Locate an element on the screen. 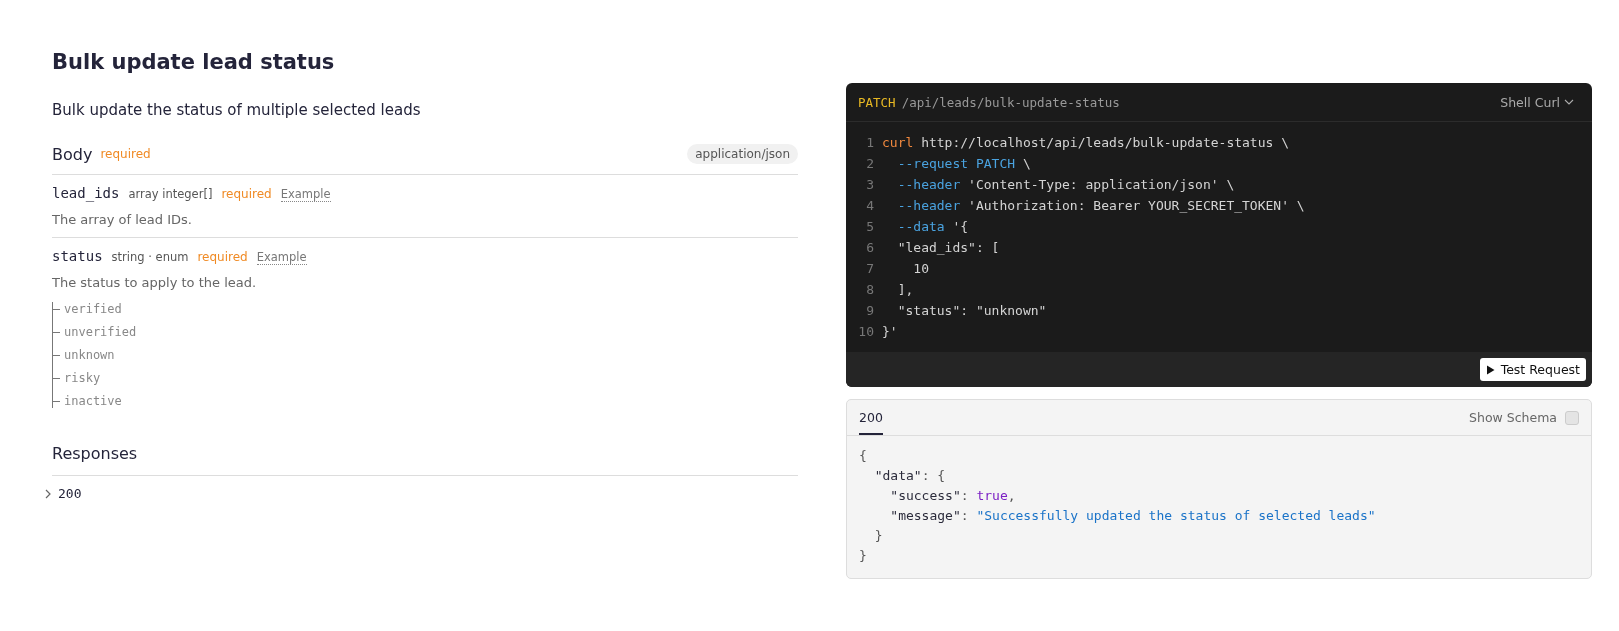  code-line: curl http://localhost/api/leads/bulk-update-status \ is located at coordinates (1085, 143).